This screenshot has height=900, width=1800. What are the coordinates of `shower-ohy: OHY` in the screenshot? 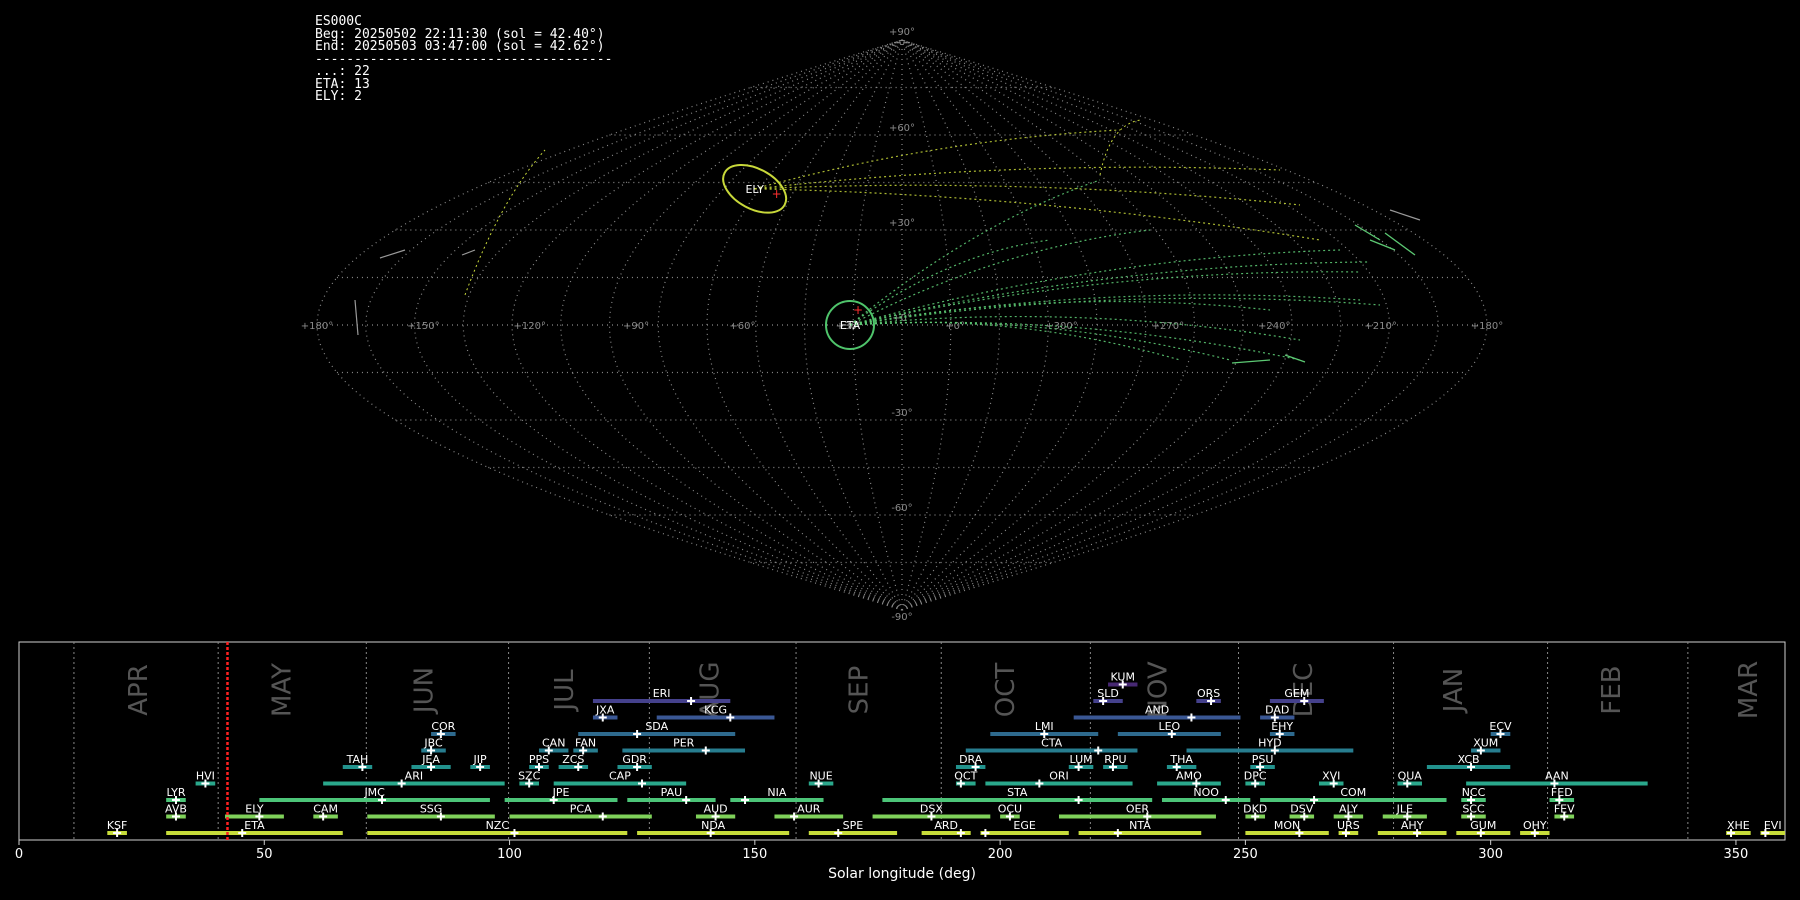 It's located at (1535, 828).